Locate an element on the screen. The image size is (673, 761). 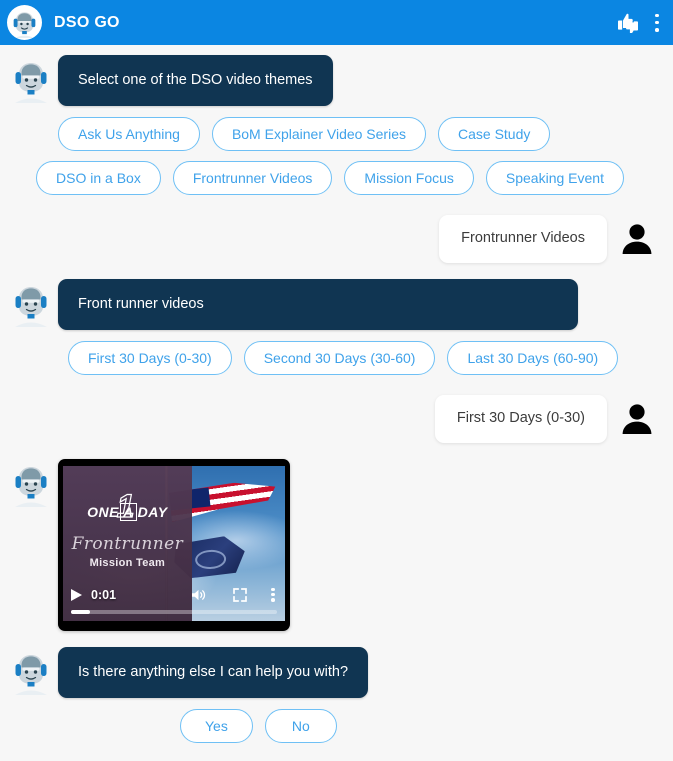
chip-no: No is located at coordinates (300, 725).